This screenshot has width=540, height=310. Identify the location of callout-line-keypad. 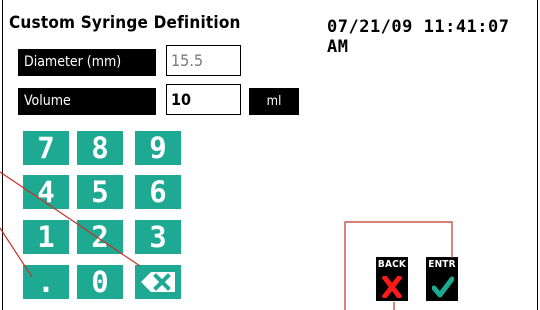
(70, 219).